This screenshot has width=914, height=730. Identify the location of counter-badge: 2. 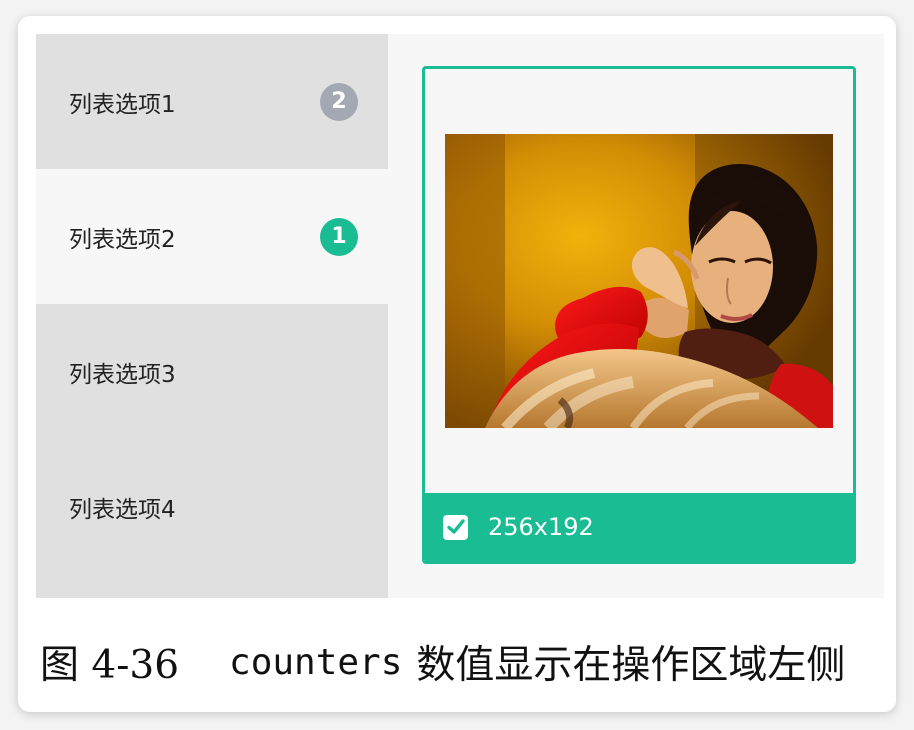
(339, 101).